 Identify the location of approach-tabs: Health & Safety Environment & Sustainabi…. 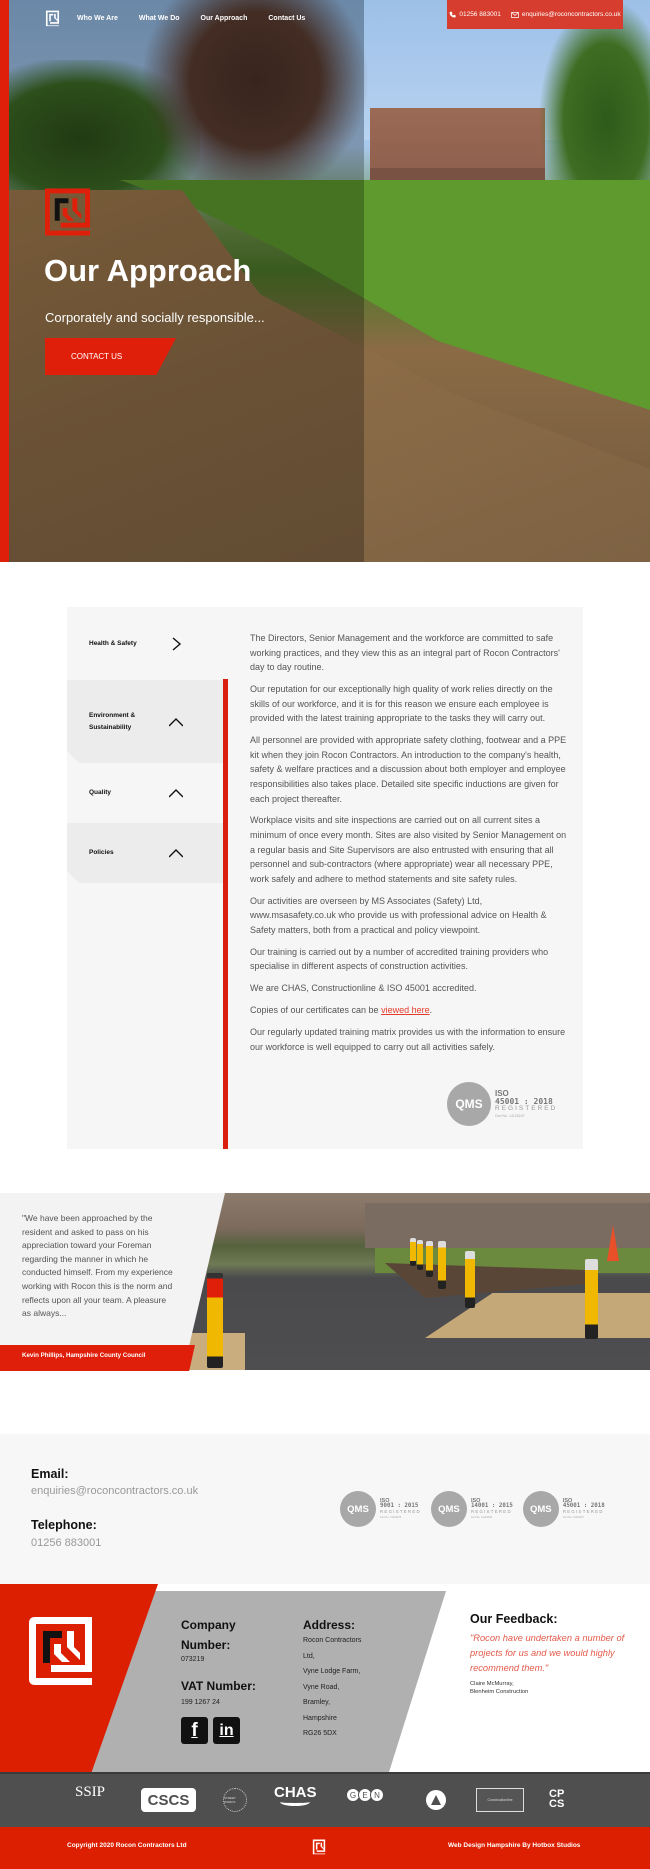
(145, 745).